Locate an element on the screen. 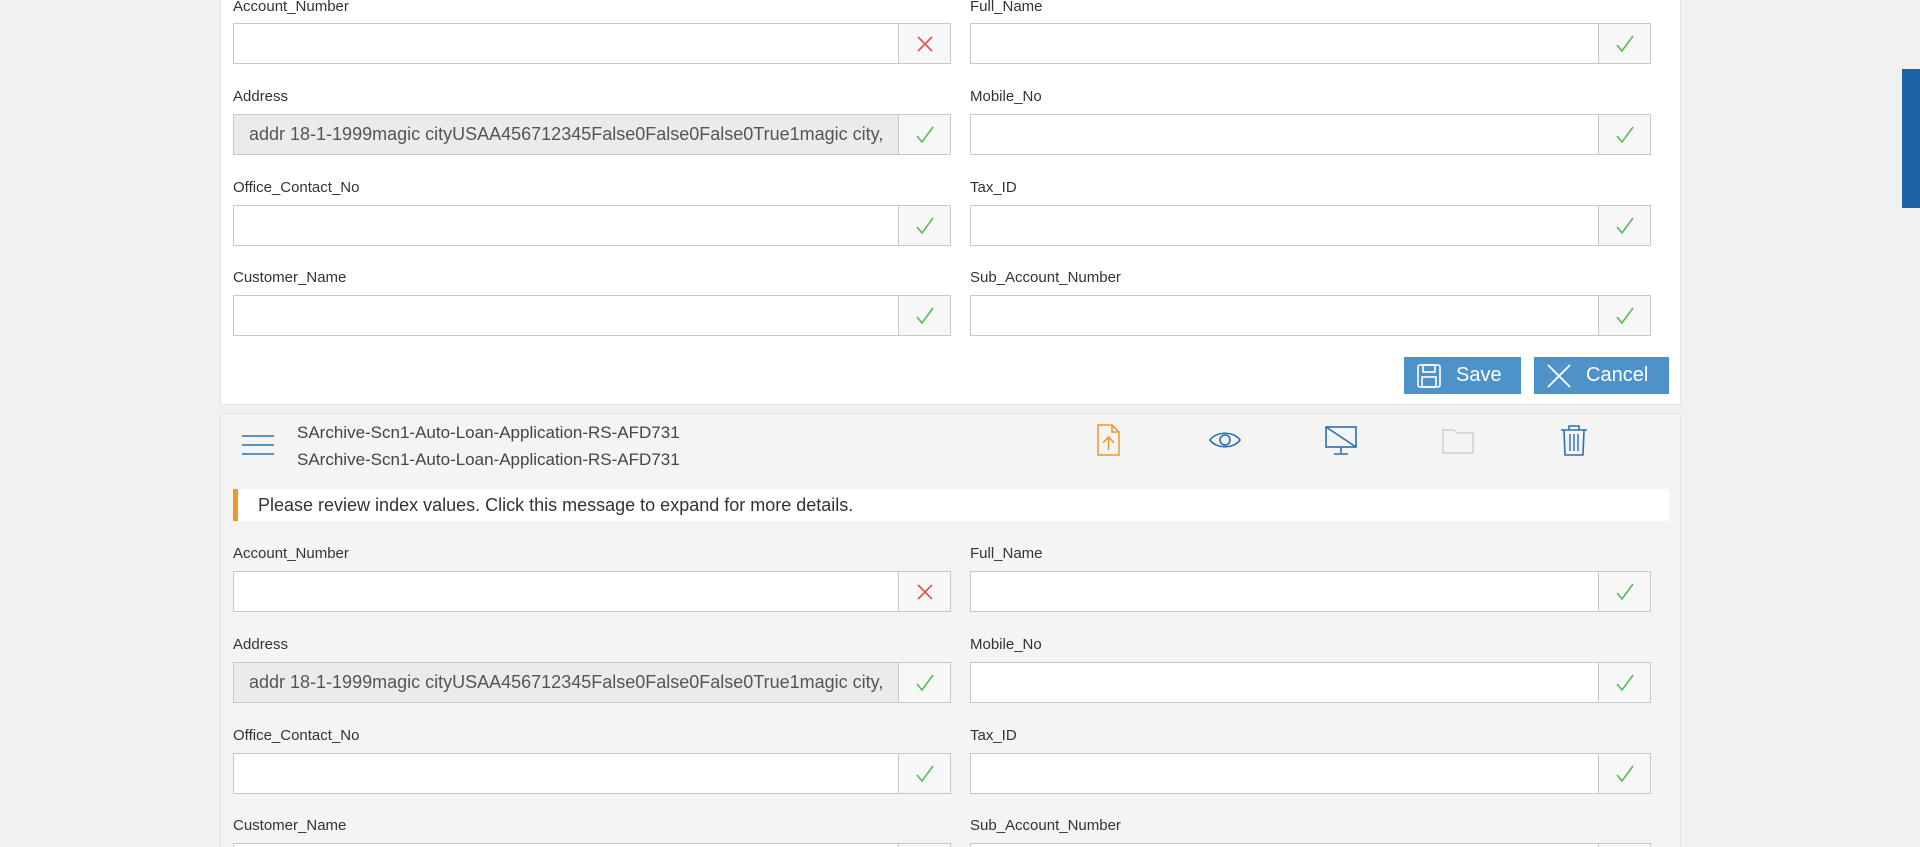 This screenshot has height=847, width=1920. cancel-button: Cancel is located at coordinates (1601, 375).